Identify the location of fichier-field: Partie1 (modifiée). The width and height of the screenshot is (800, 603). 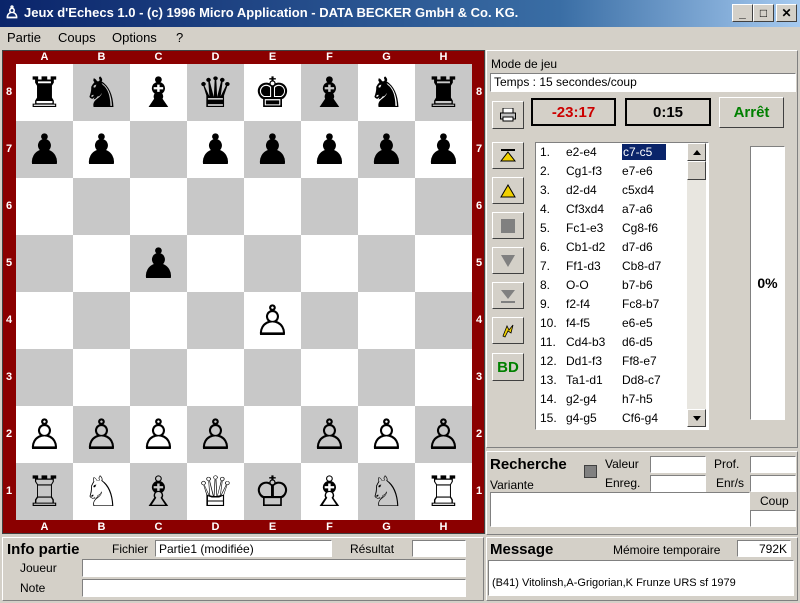
(243, 548).